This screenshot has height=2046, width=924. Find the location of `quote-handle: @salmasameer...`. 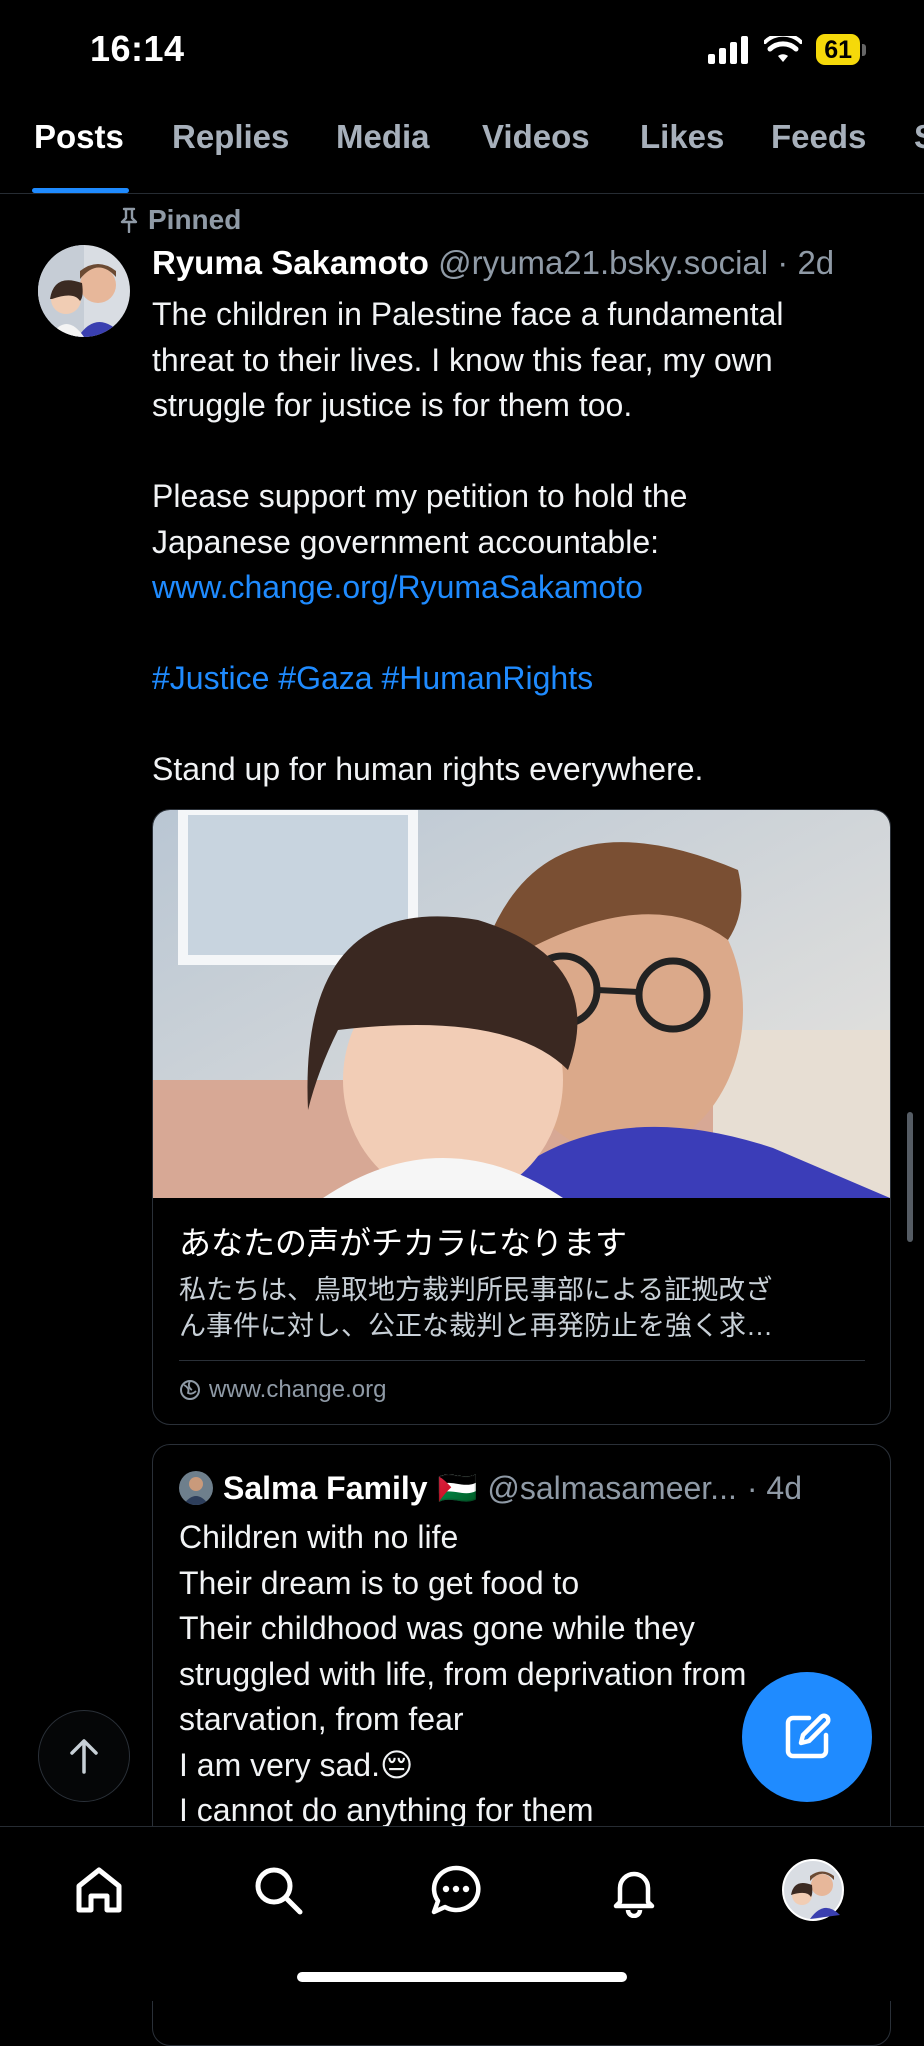

quote-handle: @salmasameer... is located at coordinates (611, 1488).